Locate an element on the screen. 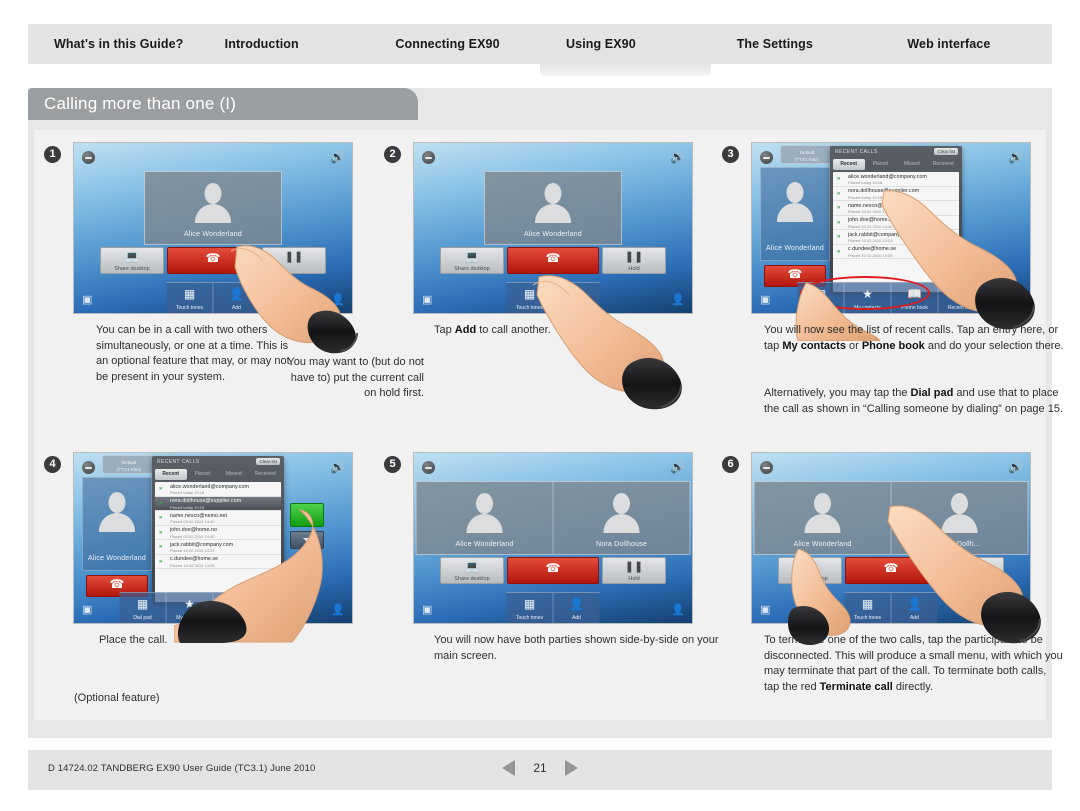 The width and height of the screenshot is (1080, 811). highlight-ellipse is located at coordinates (865, 293).